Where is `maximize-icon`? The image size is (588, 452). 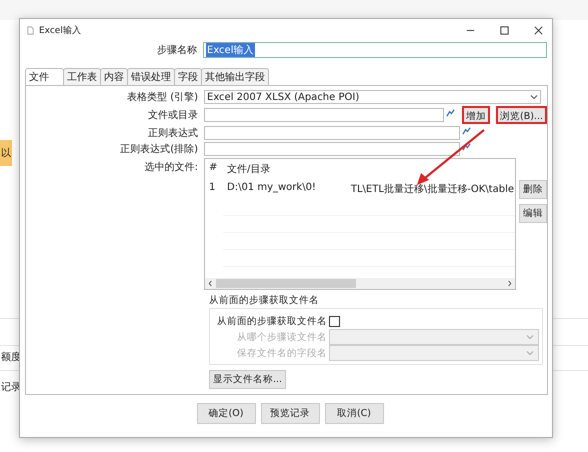 maximize-icon is located at coordinates (504, 30).